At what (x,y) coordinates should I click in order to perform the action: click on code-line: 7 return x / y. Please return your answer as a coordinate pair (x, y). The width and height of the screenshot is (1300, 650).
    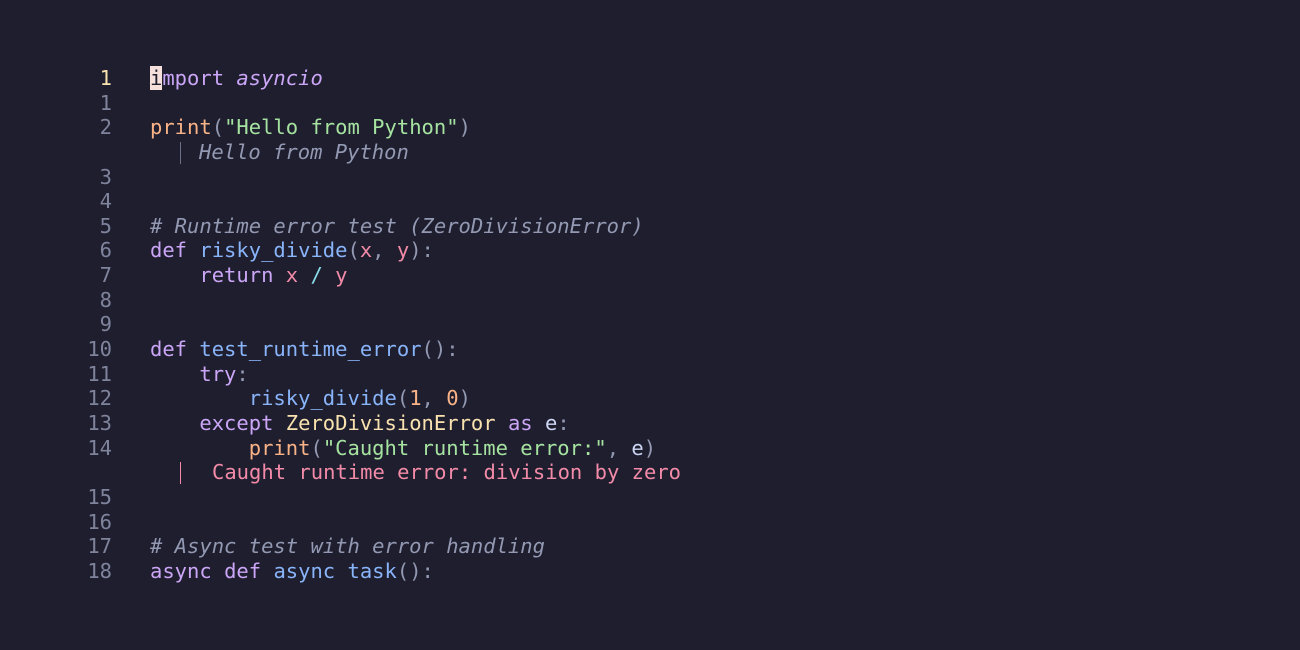
    Looking at the image, I should click on (650, 275).